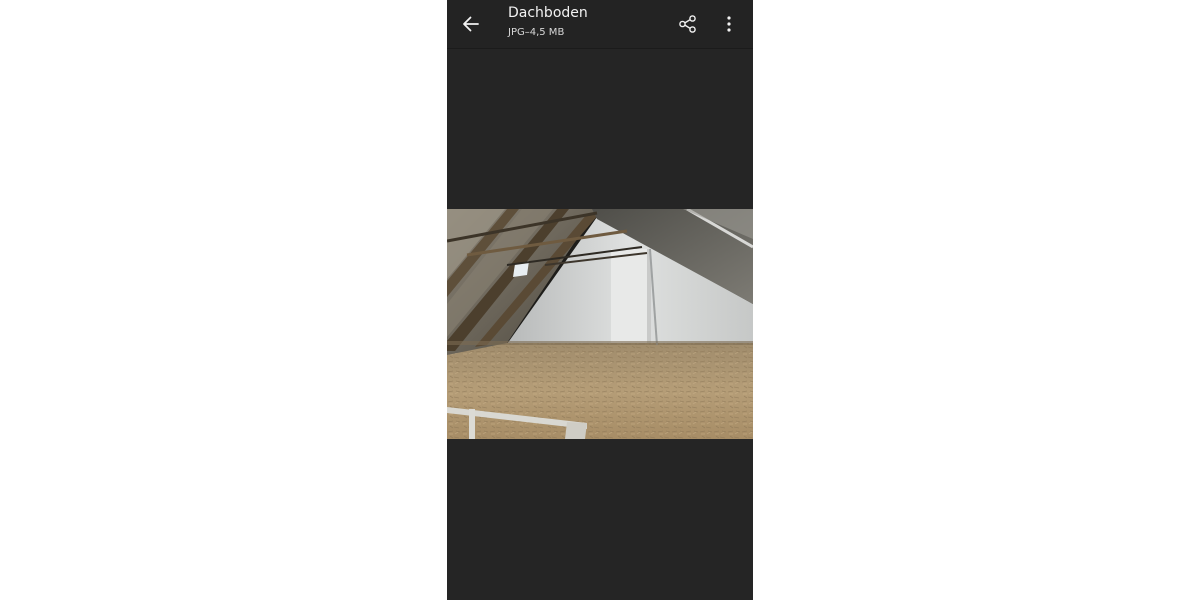 The image size is (1200, 600). Describe the element at coordinates (548, 13) in the screenshot. I see `file-title: Dachboden` at that location.